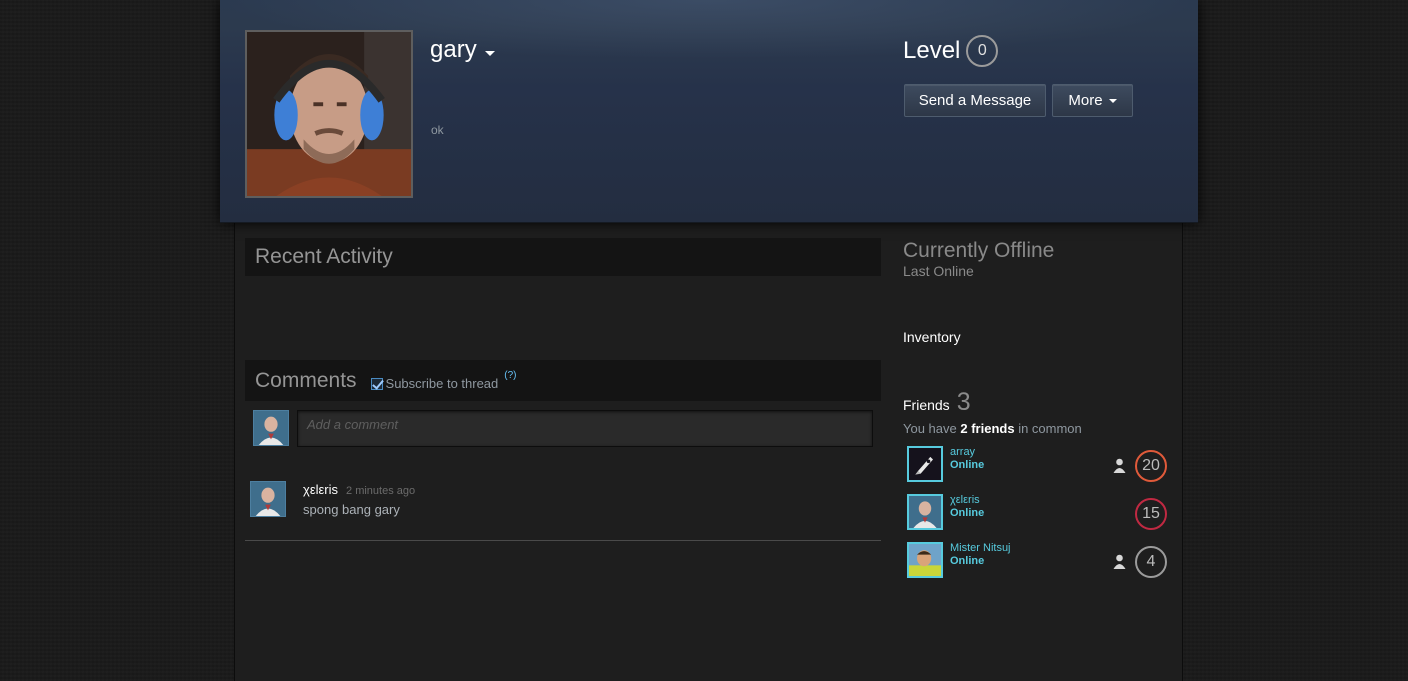 The height and width of the screenshot is (681, 1408). What do you see at coordinates (1038, 561) in the screenshot?
I see `friend-item: Mister Nitsuj Online 4` at bounding box center [1038, 561].